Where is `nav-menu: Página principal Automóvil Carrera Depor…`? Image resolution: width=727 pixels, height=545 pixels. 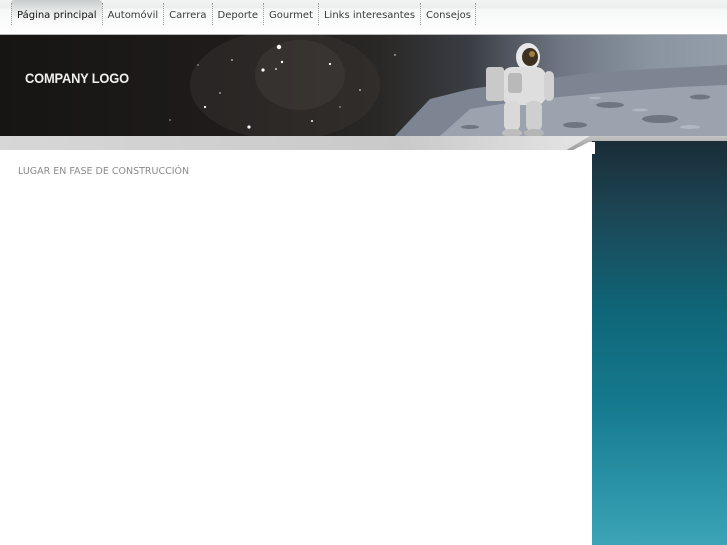 nav-menu: Página principal Automóvil Carrera Depor… is located at coordinates (243, 17).